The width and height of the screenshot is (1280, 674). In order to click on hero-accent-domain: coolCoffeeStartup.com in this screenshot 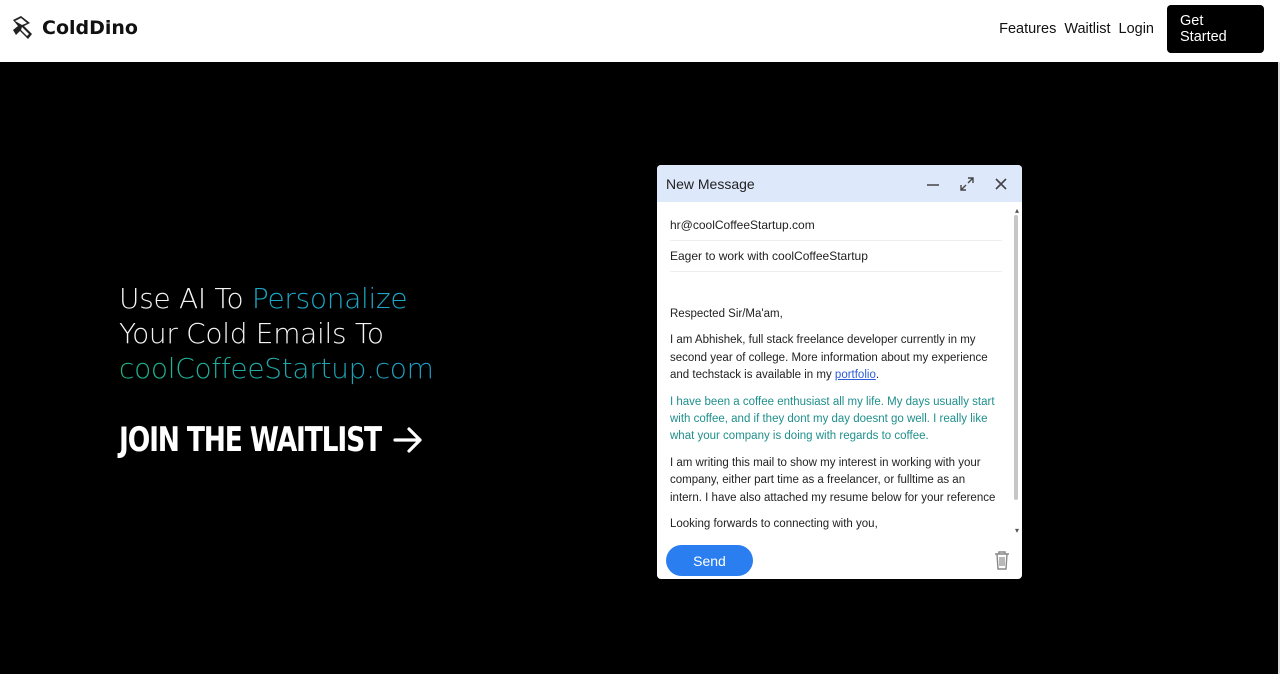, I will do `click(276, 368)`.